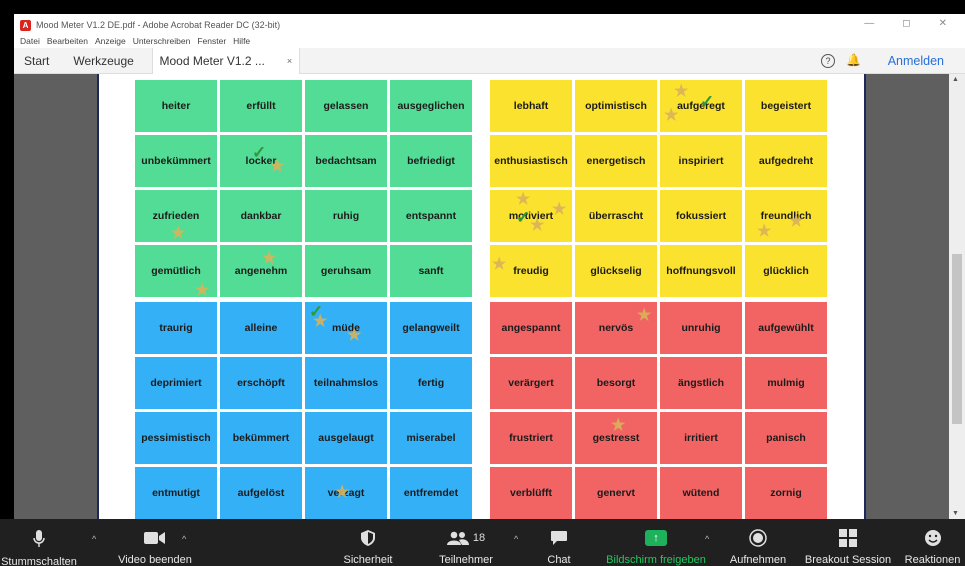  What do you see at coordinates (176, 216) in the screenshot?
I see `mood-cell: zufrieden ★` at bounding box center [176, 216].